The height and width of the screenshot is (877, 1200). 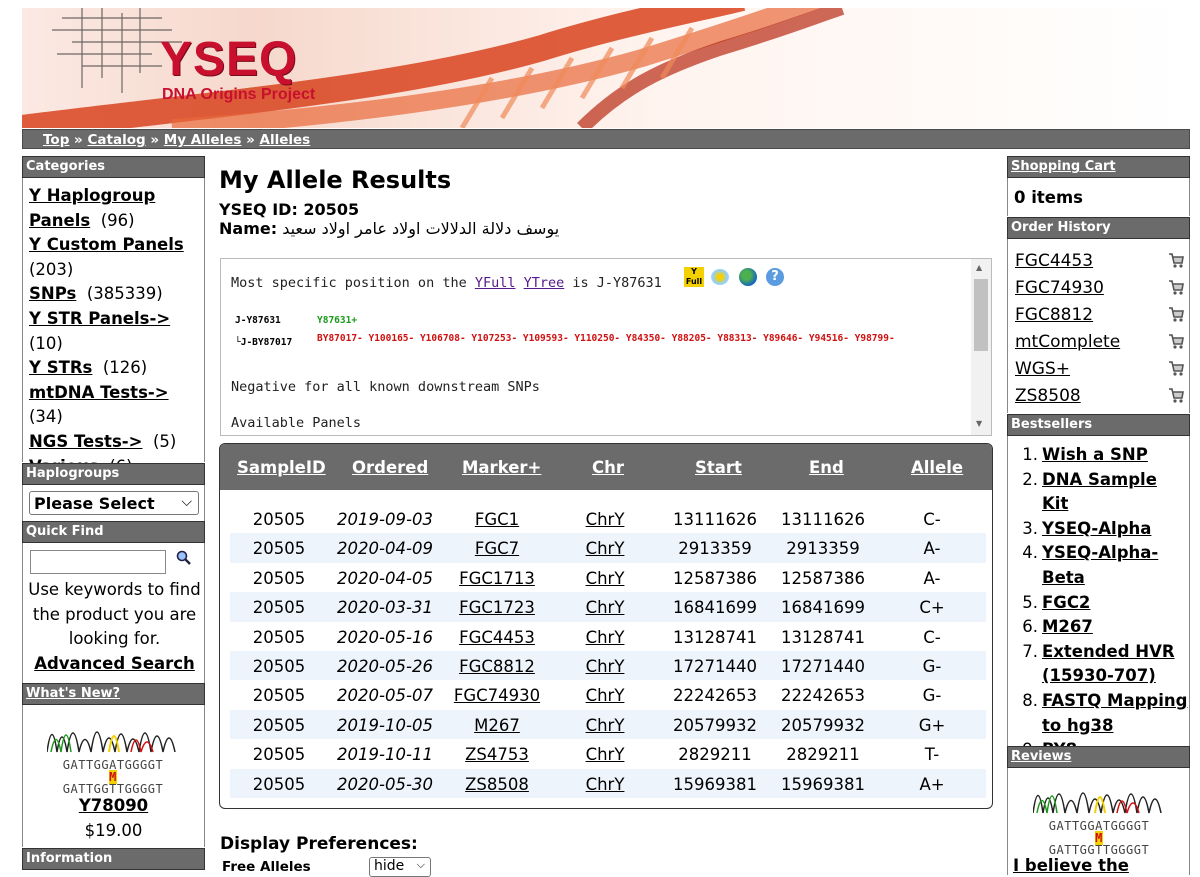 I want to click on order-history-link: mtComplete, so click(x=1067, y=342).